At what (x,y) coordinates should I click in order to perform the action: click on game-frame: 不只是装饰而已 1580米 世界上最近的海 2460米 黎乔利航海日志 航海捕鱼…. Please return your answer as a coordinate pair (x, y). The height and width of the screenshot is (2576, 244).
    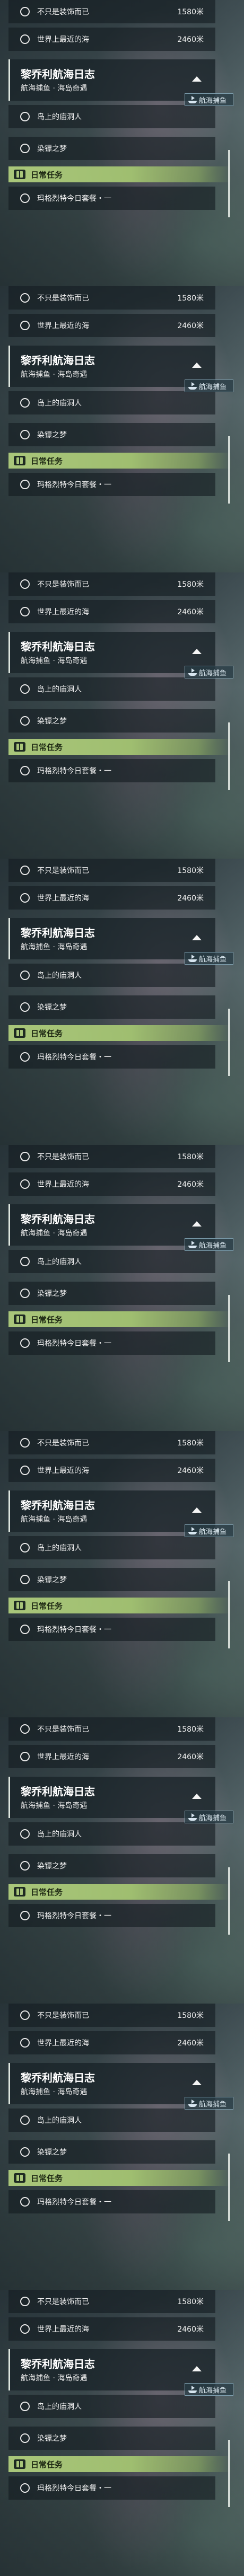
    Looking at the image, I should click on (122, 2433).